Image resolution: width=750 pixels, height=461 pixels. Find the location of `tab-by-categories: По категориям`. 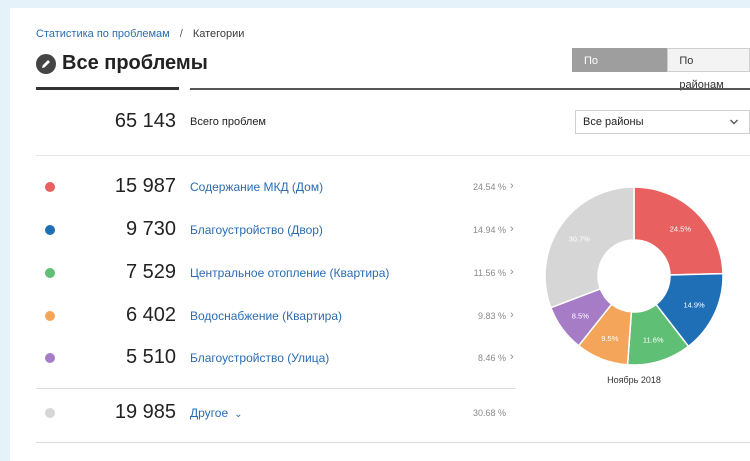

tab-by-categories: По категориям is located at coordinates (620, 69).